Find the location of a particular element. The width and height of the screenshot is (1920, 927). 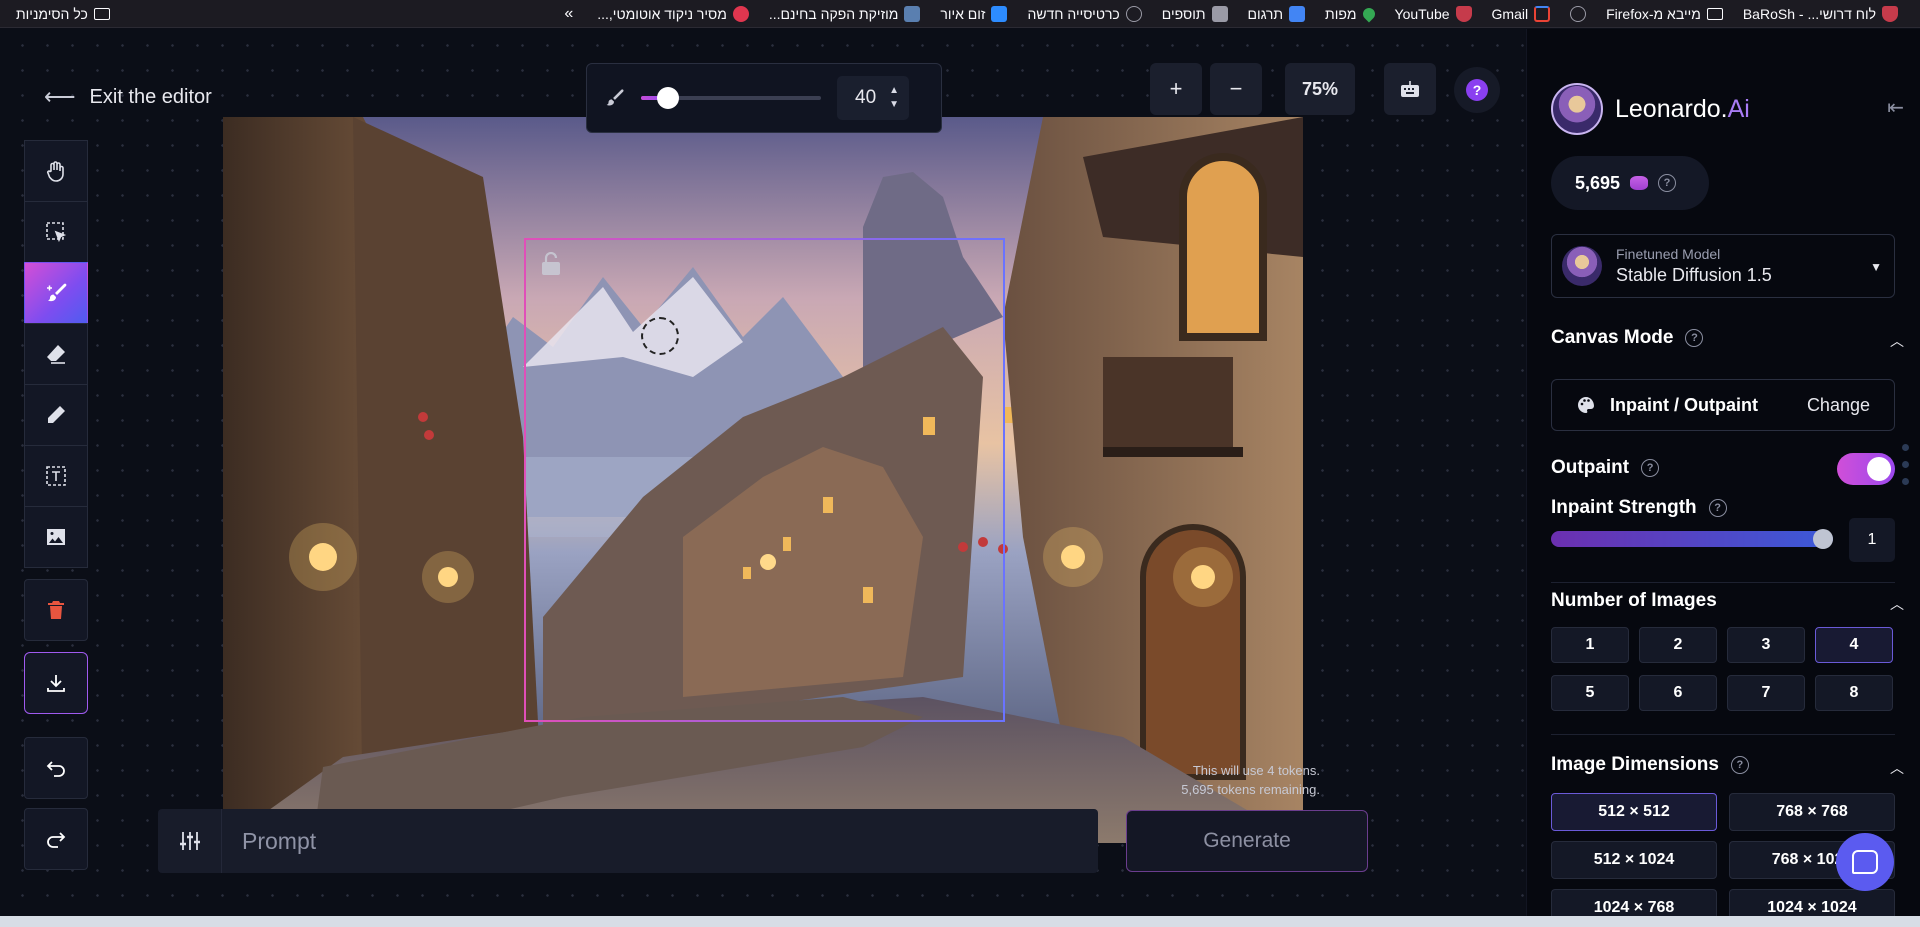

zoom-icon is located at coordinates (999, 13).